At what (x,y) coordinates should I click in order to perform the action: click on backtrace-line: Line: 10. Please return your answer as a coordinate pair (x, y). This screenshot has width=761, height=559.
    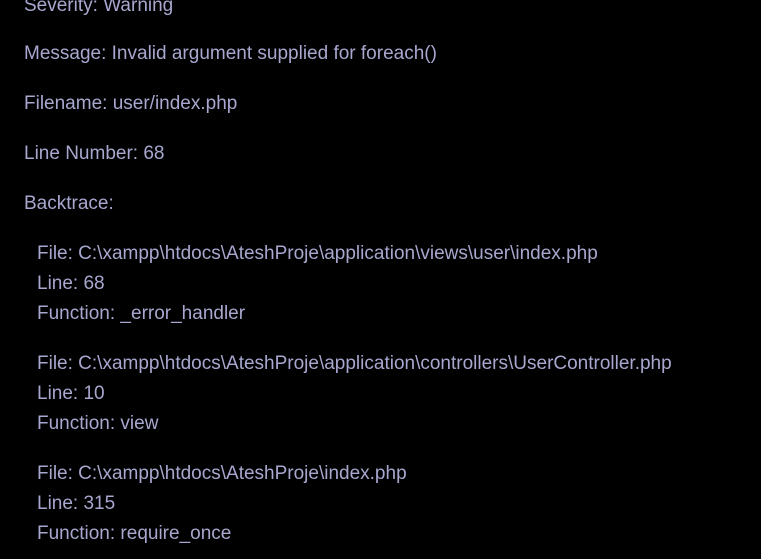
    Looking at the image, I should click on (71, 393).